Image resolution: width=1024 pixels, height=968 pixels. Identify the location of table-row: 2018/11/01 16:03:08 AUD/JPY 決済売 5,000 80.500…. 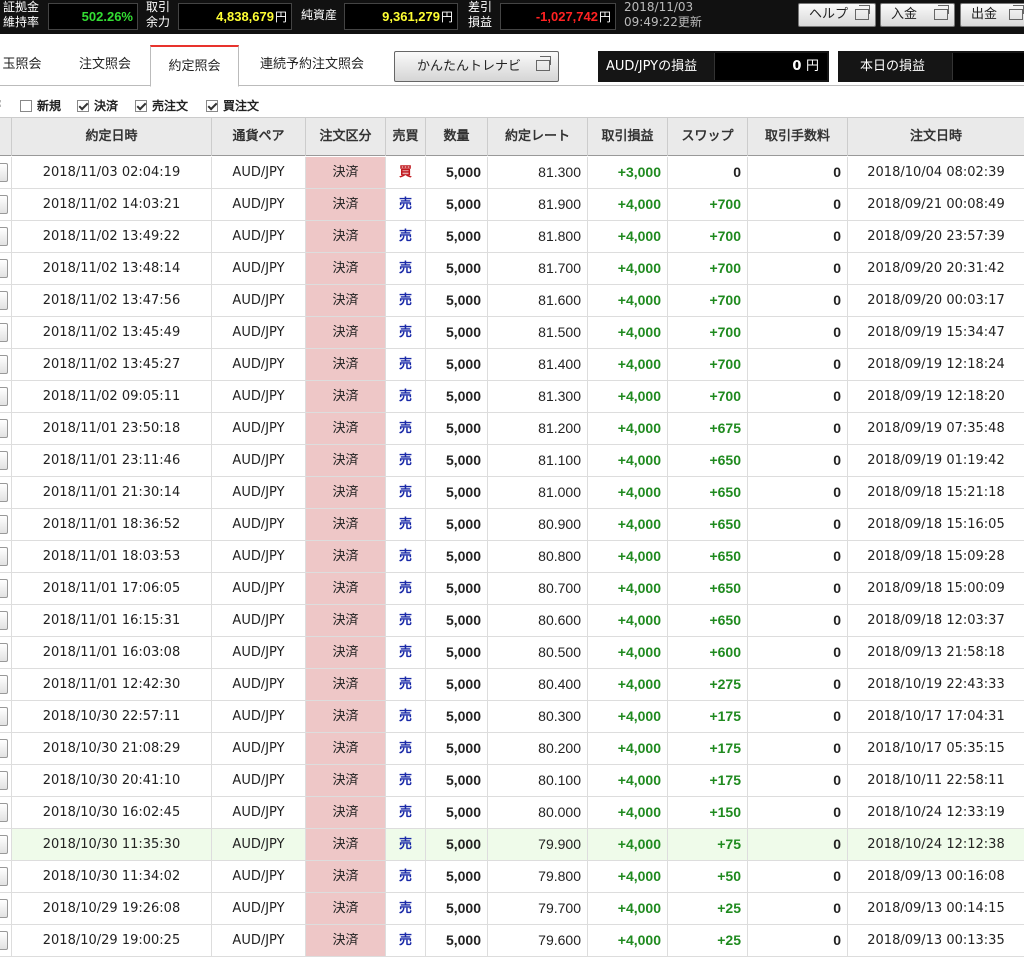
(512, 653).